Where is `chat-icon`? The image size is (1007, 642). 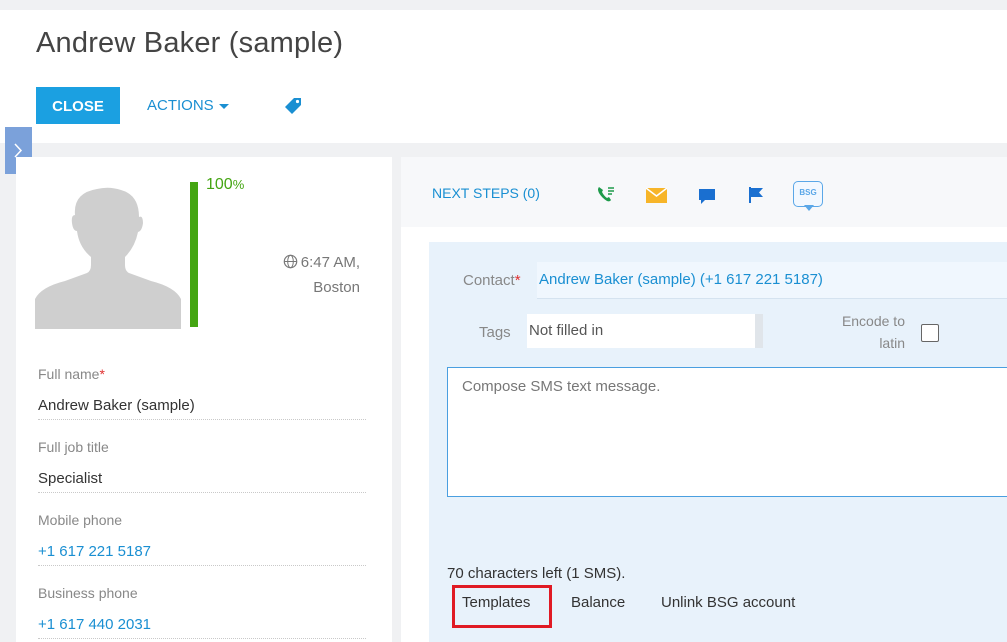
chat-icon is located at coordinates (707, 199).